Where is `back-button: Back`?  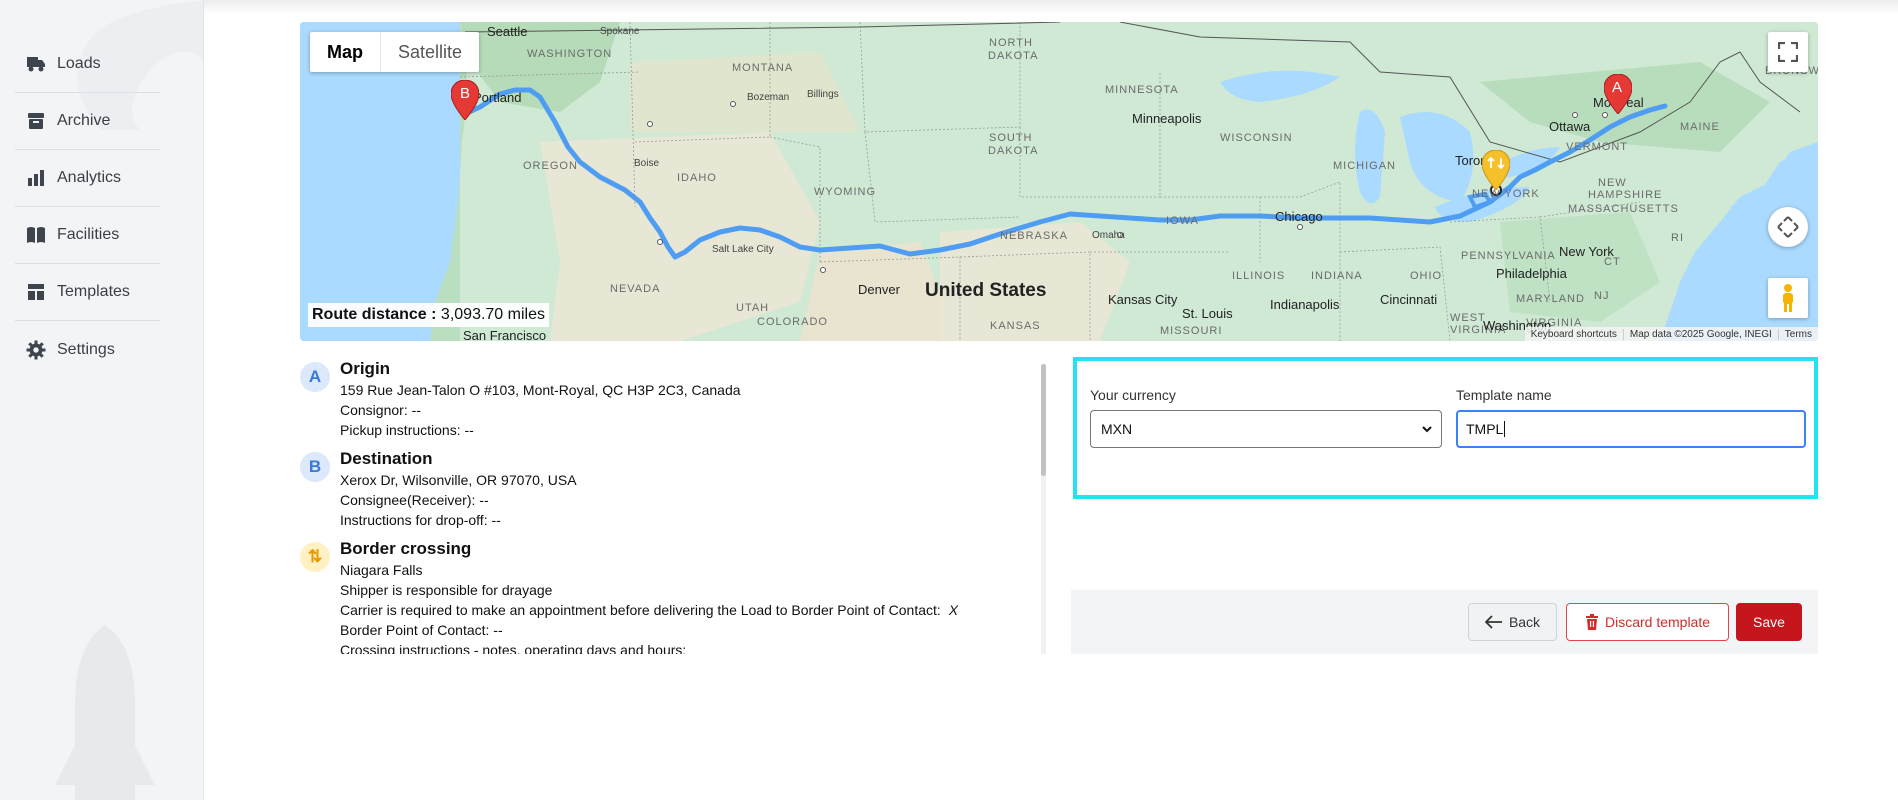 back-button: Back is located at coordinates (1512, 622).